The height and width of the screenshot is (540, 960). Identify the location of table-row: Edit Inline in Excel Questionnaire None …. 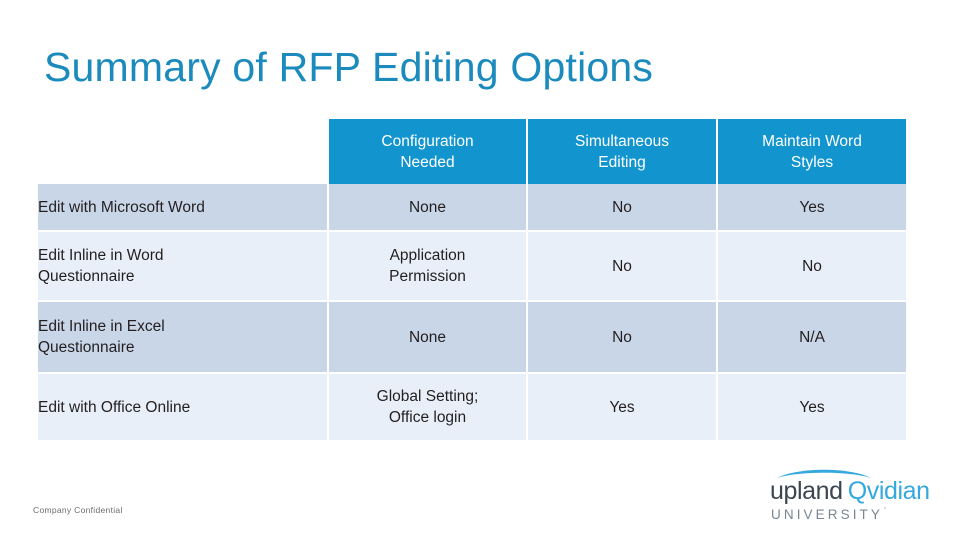
(472, 338).